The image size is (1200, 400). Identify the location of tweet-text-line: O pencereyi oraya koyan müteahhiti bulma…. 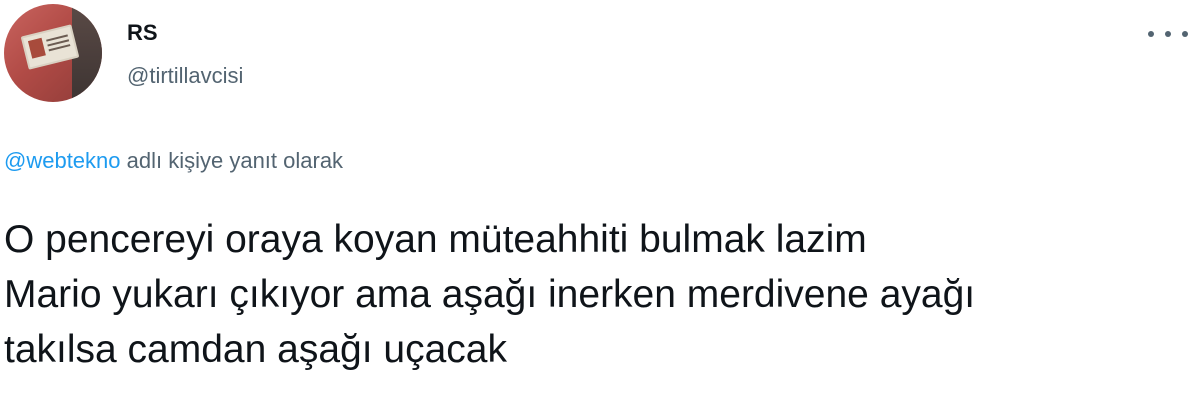
(435, 239).